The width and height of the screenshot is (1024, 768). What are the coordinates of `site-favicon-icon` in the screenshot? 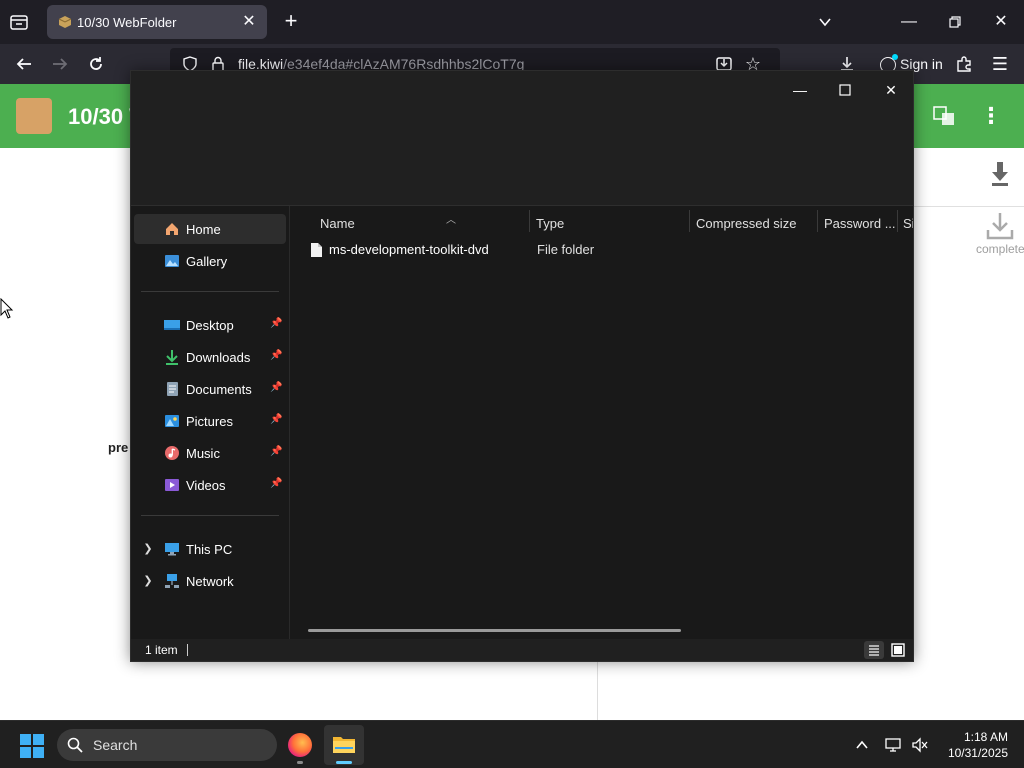 It's located at (65, 22).